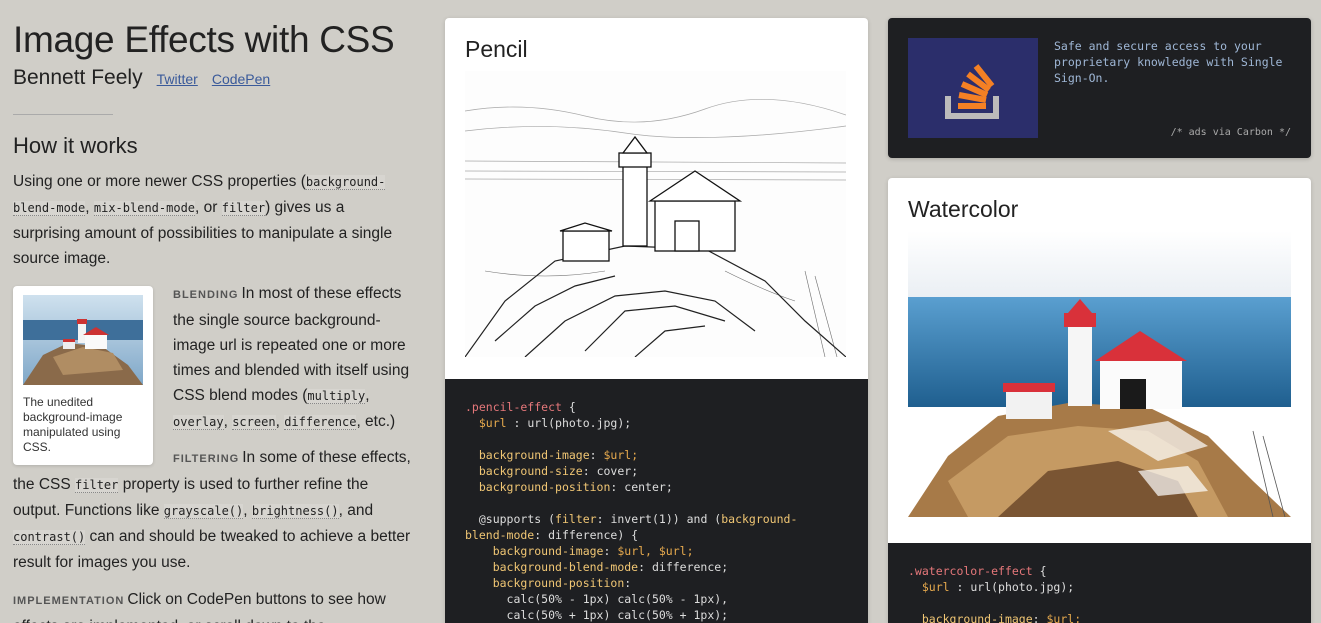 This screenshot has height=623, width=1321. Describe the element at coordinates (295, 512) in the screenshot. I see `code-brightness: brightness()` at that location.